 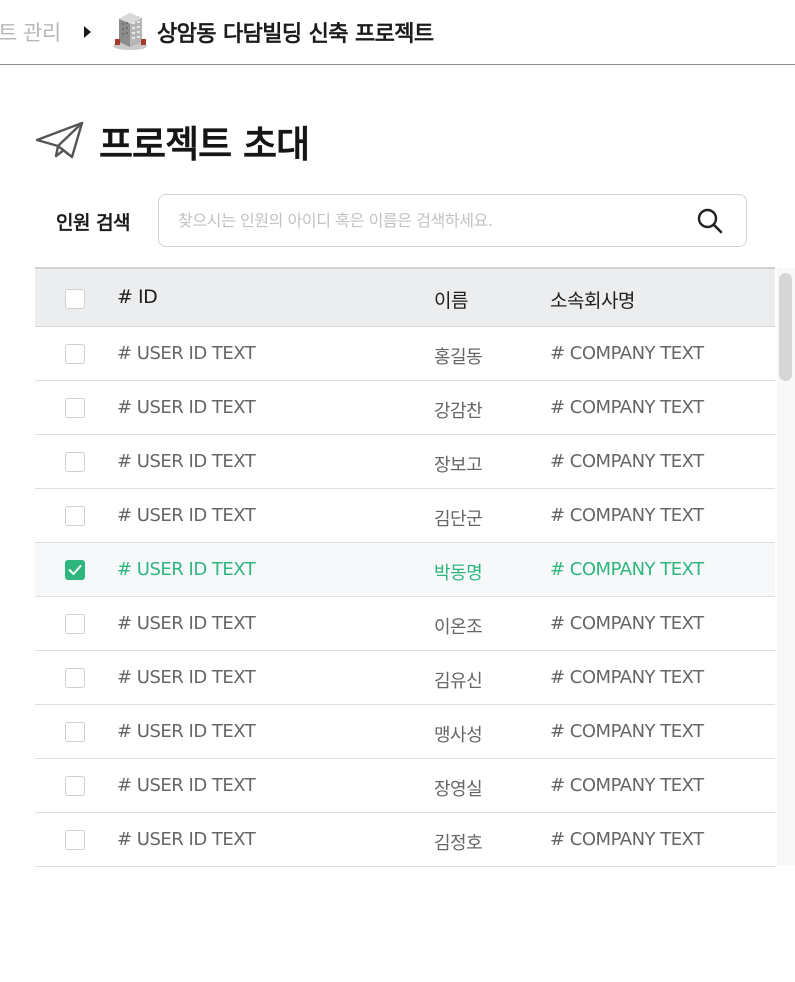 I want to click on search-field, so click(x=452, y=220).